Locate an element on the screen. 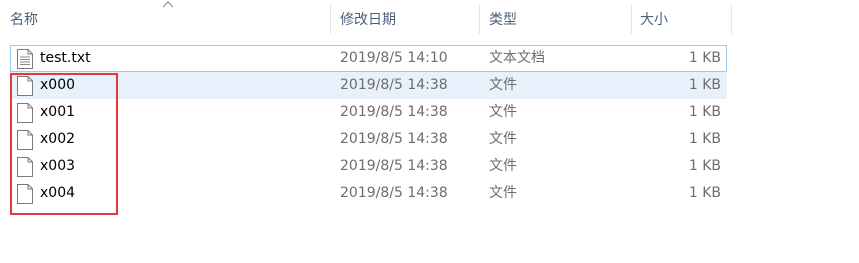 Image resolution: width=859 pixels, height=263 pixels. column-header-modified: 修改日期 is located at coordinates (410, 18).